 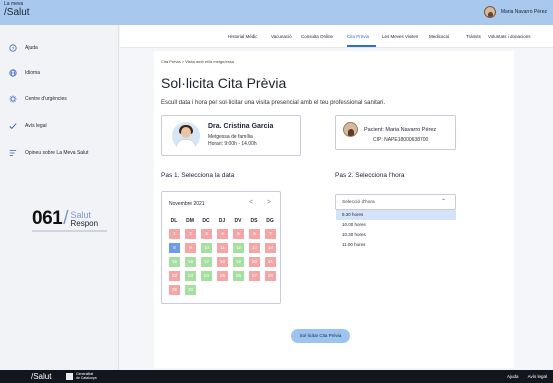 I want to click on calendar-day: 15, so click(x=174, y=262).